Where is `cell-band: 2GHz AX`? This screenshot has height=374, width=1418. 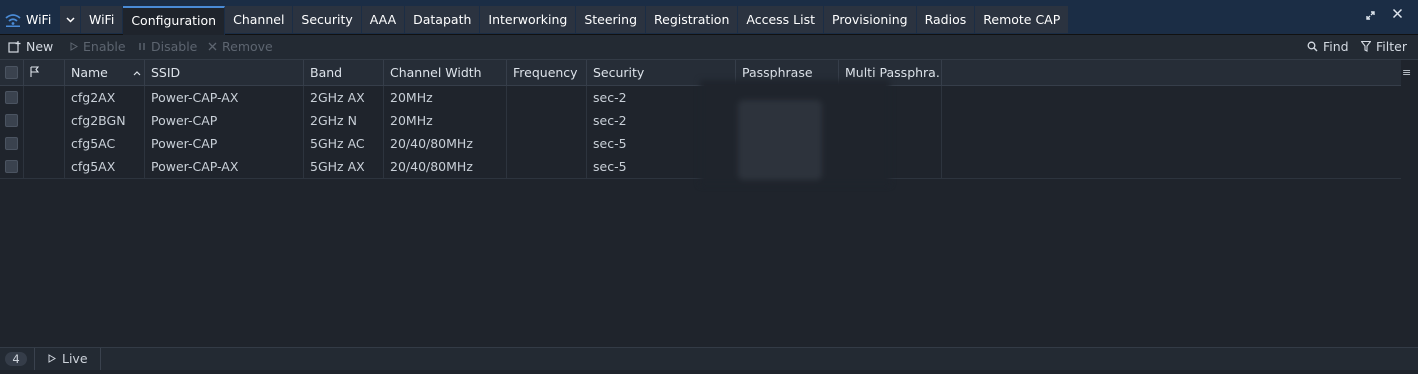
cell-band: 2GHz AX is located at coordinates (344, 97).